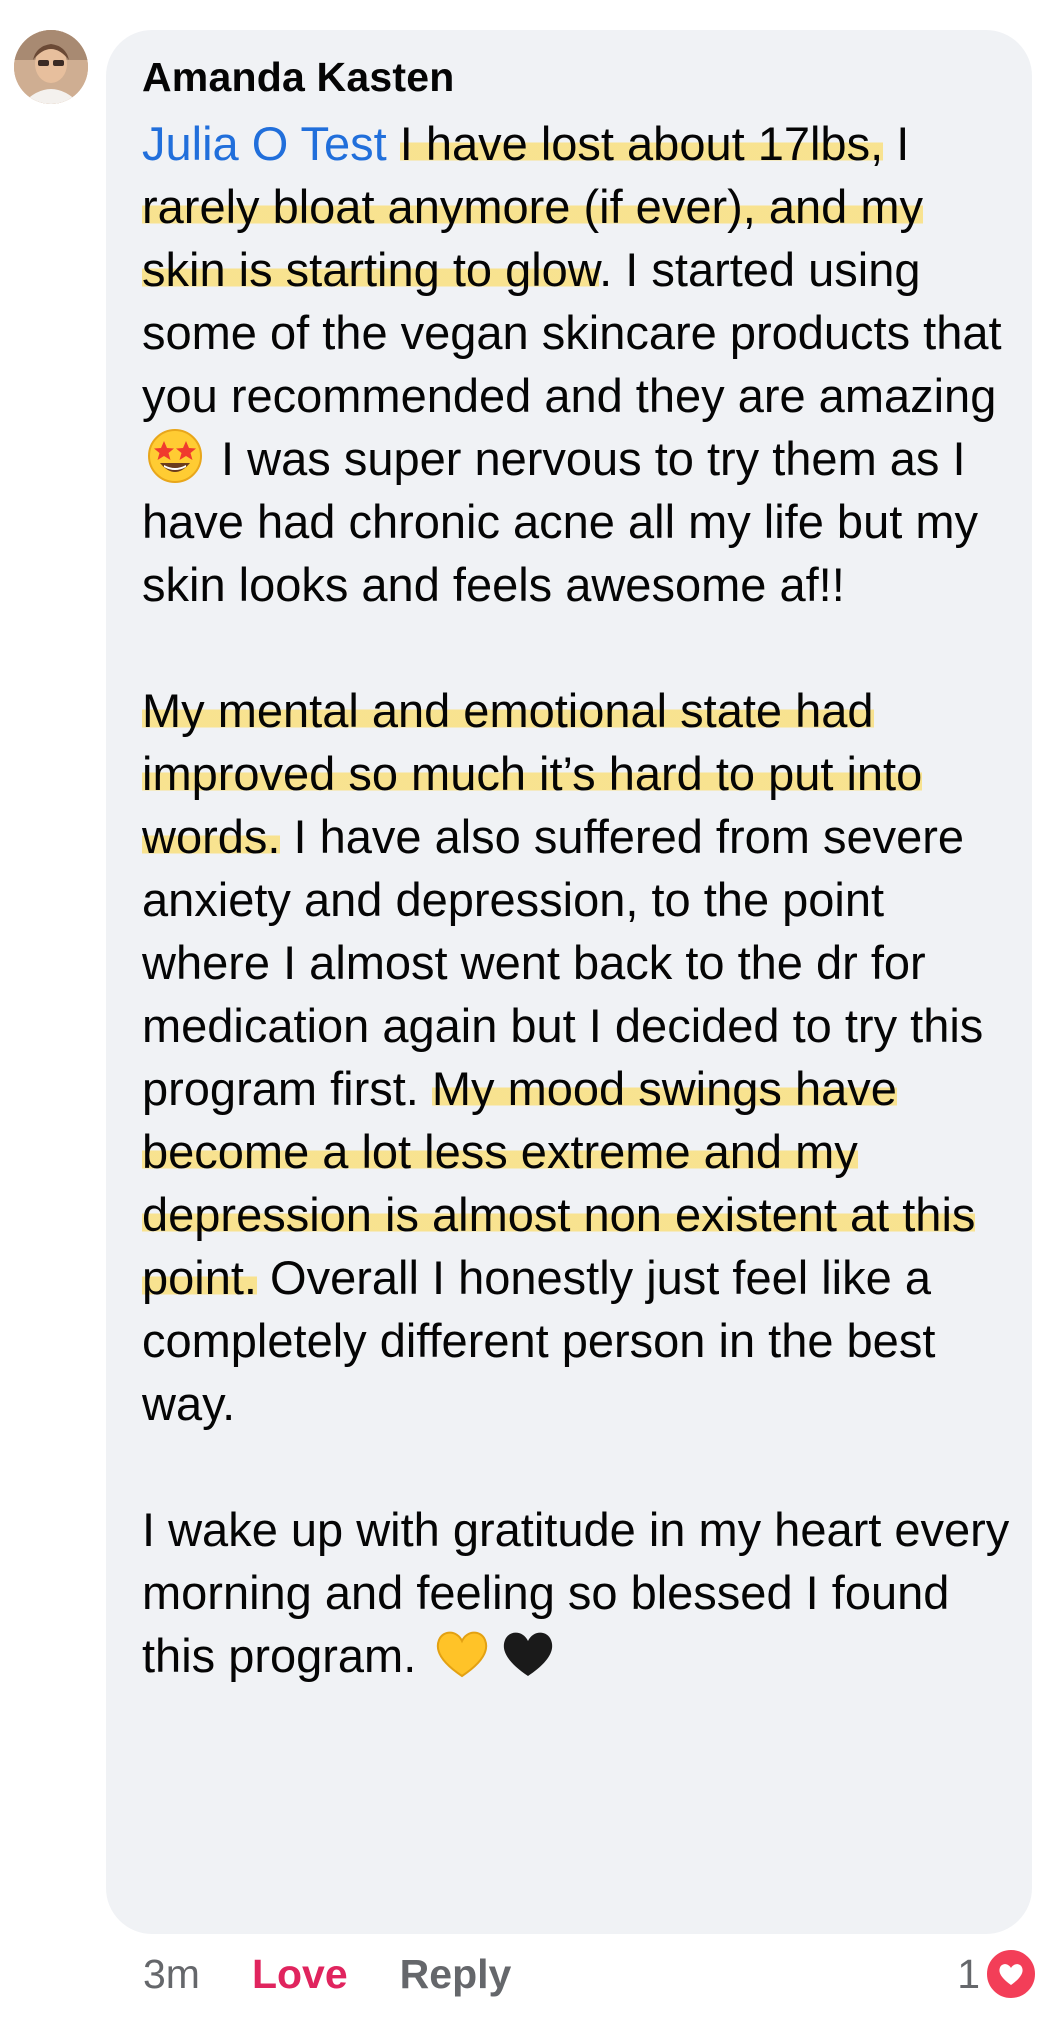  What do you see at coordinates (300, 1974) in the screenshot?
I see `love-reaction-button: Love` at bounding box center [300, 1974].